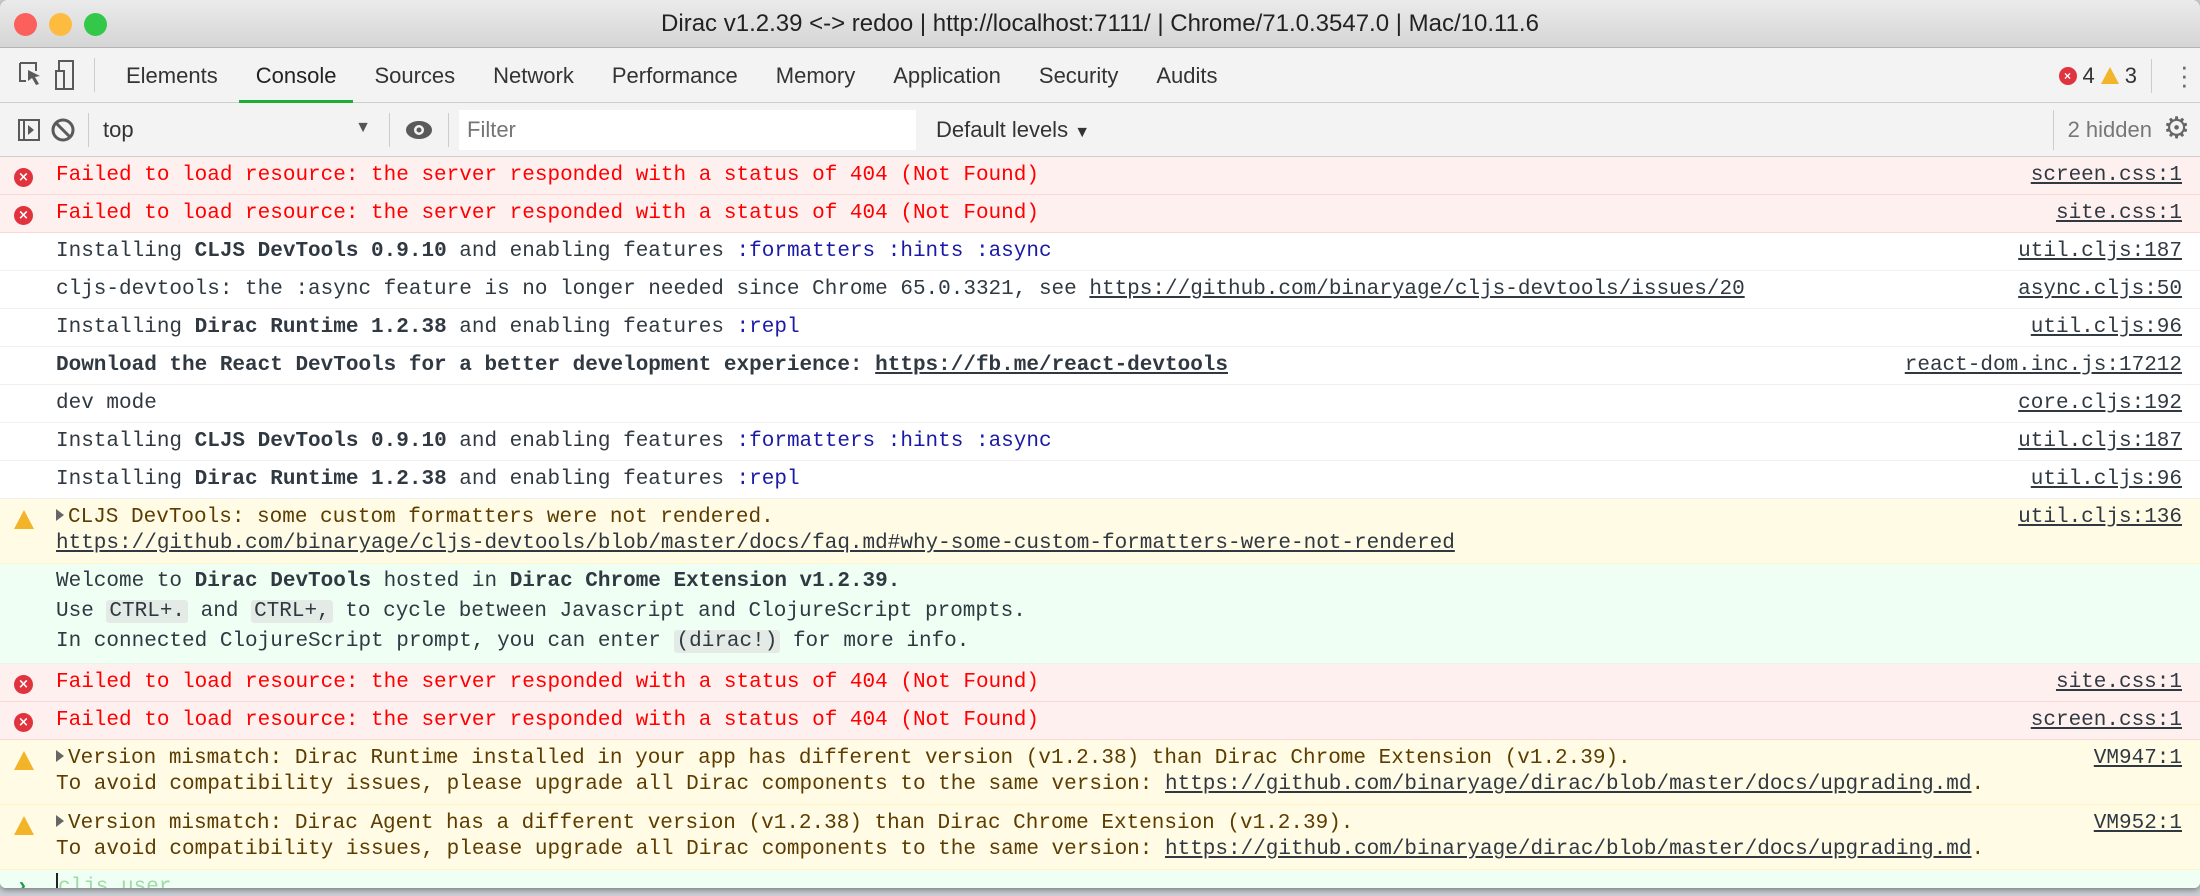 The height and width of the screenshot is (896, 2200). I want to click on dropdown-arrow-icon: ▼, so click(363, 127).